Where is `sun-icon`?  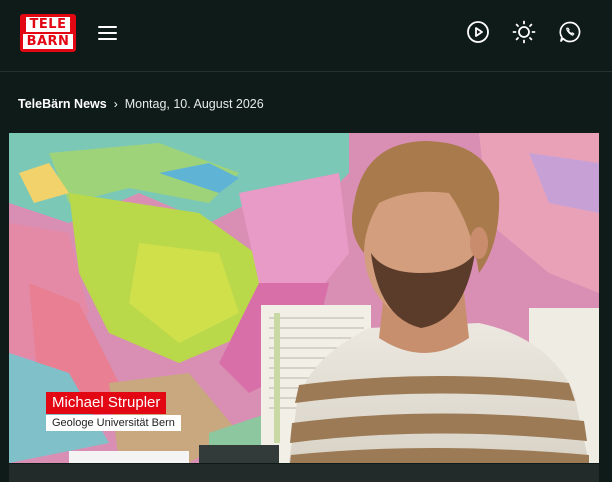 sun-icon is located at coordinates (524, 32).